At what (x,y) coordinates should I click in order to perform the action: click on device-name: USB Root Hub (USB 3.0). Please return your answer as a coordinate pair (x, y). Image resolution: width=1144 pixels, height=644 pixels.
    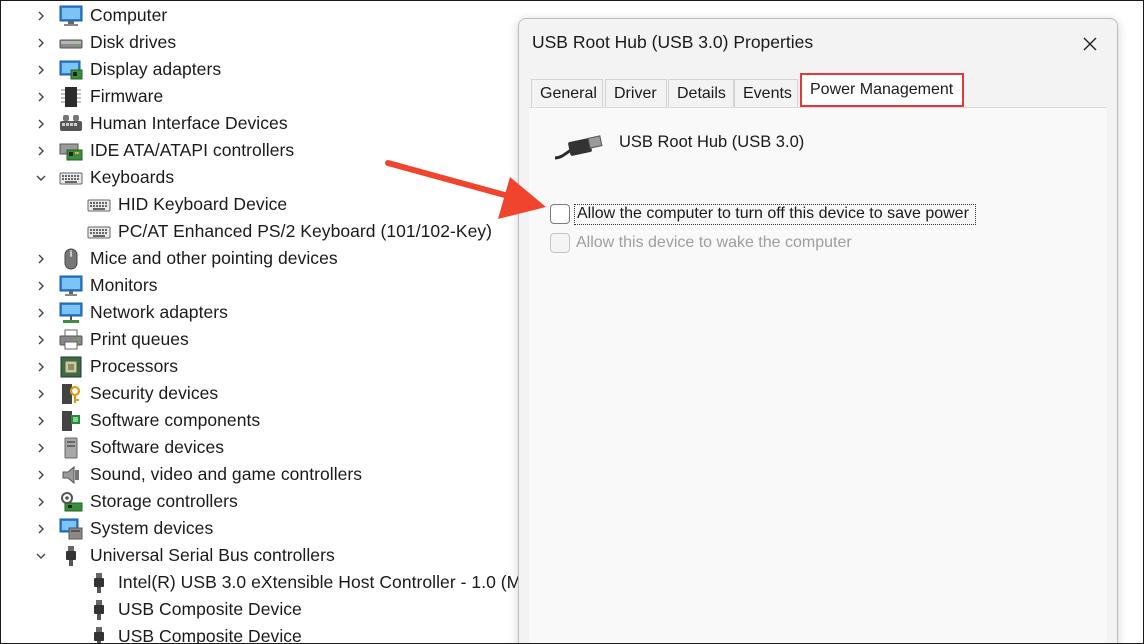
    Looking at the image, I should click on (712, 142).